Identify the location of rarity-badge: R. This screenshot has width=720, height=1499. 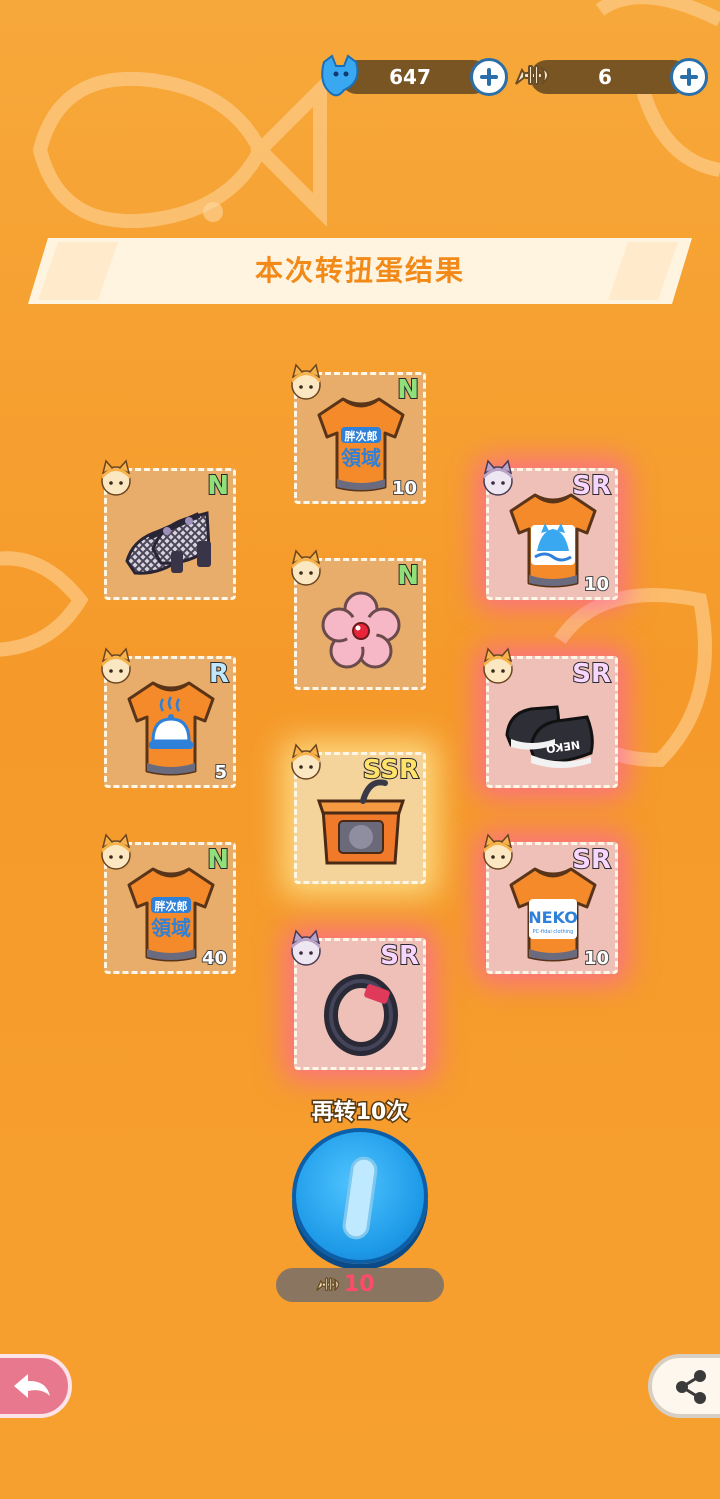
(219, 674).